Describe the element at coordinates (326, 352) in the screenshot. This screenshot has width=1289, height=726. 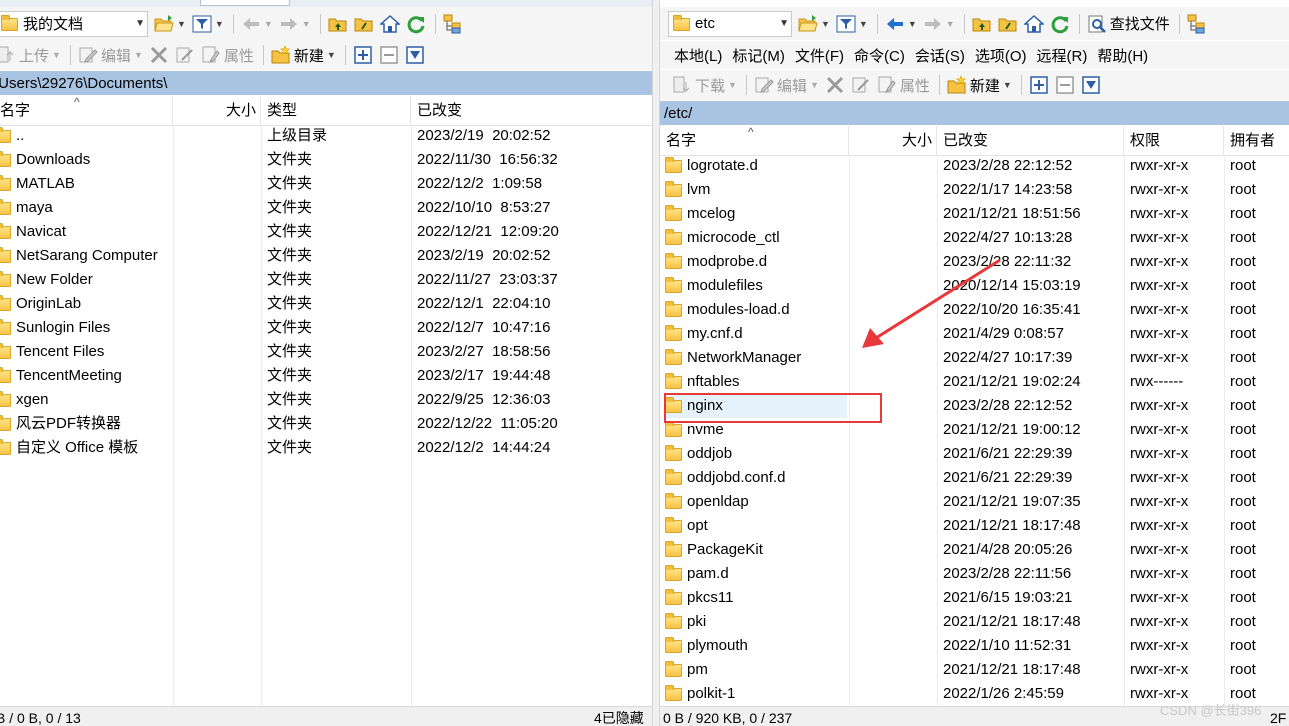
I see `table-row: Tencent Files 文件夹 2023/2/27 18:58:56` at that location.